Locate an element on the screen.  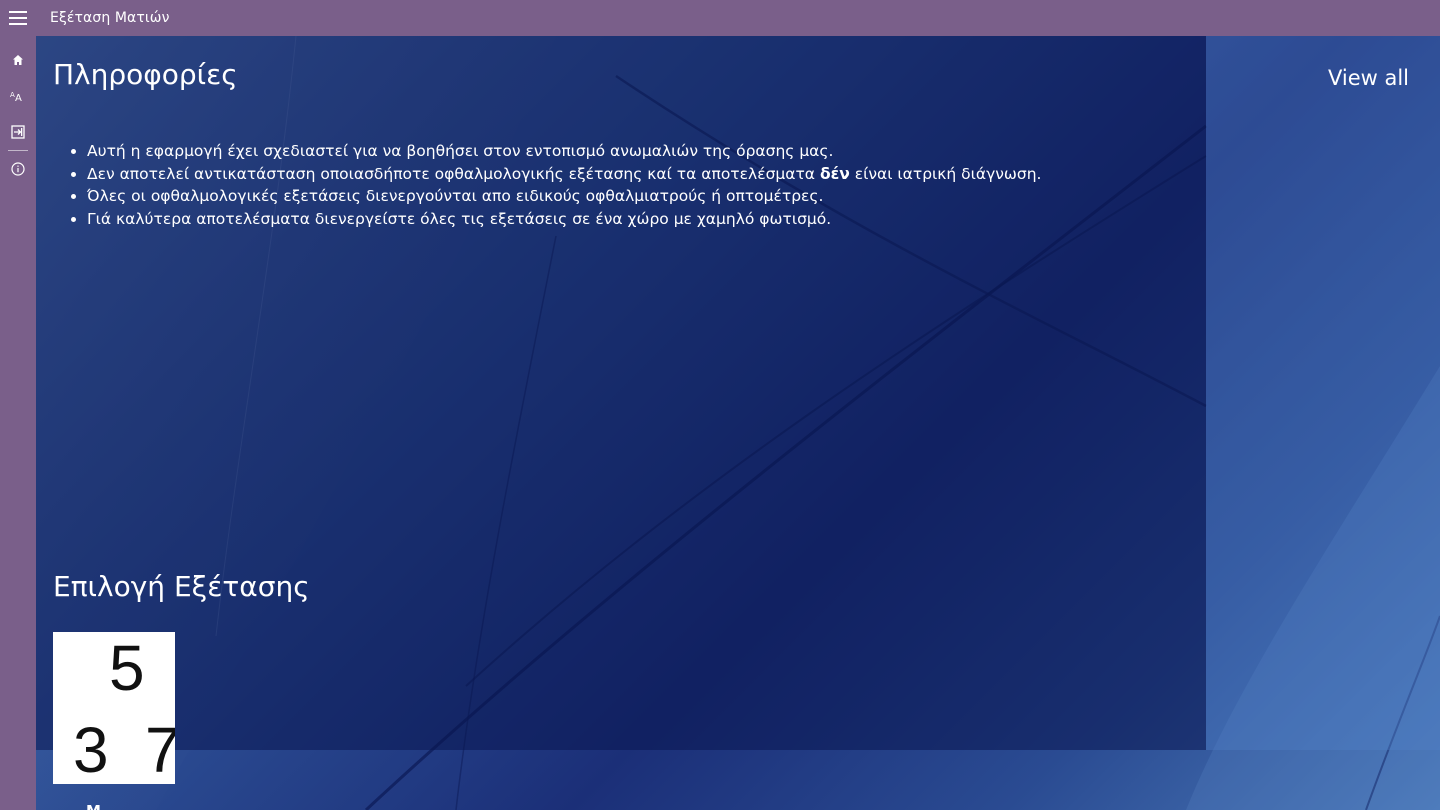
tile-digit: 7 is located at coordinates (160, 749).